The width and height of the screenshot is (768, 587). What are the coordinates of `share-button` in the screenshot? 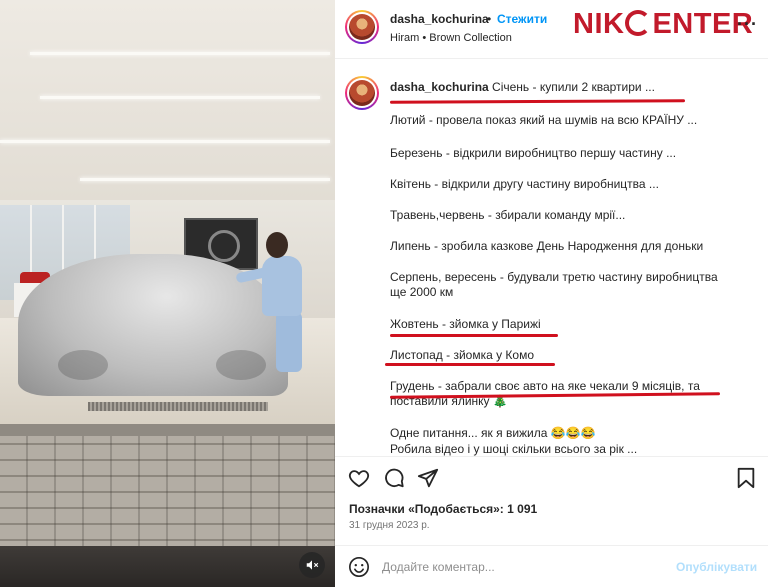 It's located at (428, 478).